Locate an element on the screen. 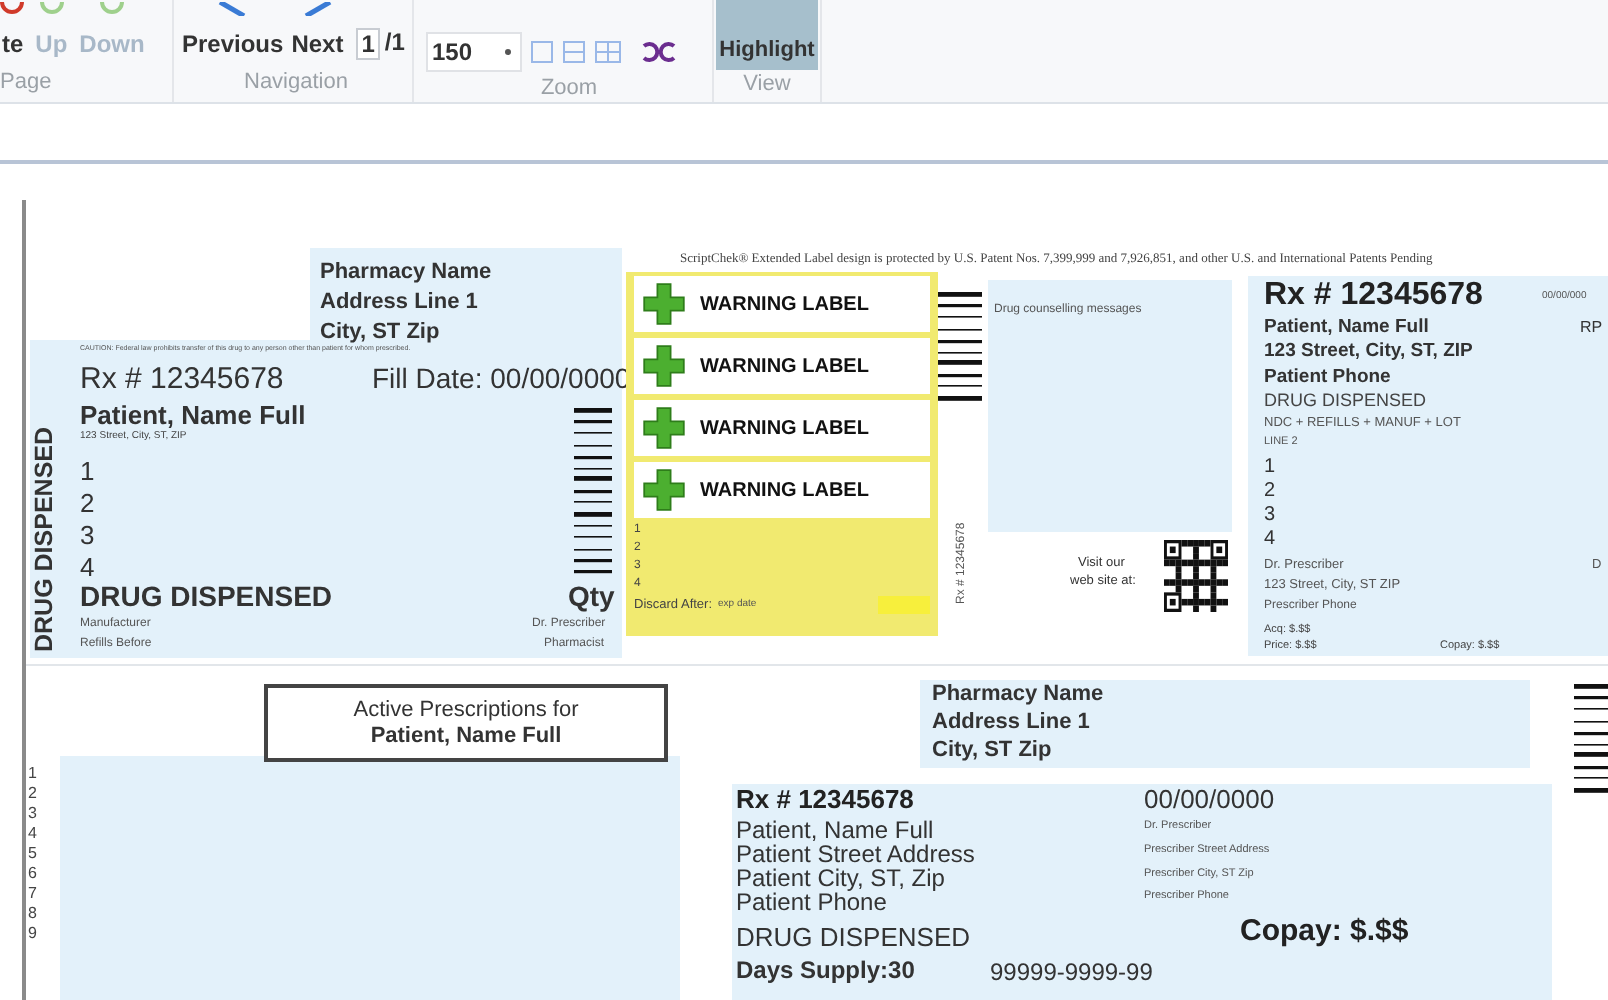  ndc-text: 99999-9999-99 is located at coordinates (1071, 972).